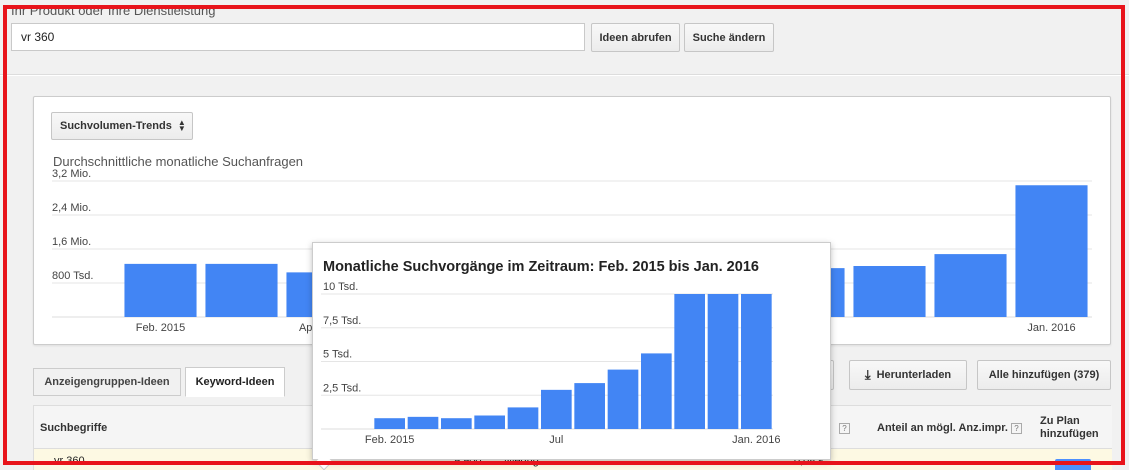 Image resolution: width=1129 pixels, height=470 pixels. I want to click on modify-search-button: Suche ändern, so click(729, 37).